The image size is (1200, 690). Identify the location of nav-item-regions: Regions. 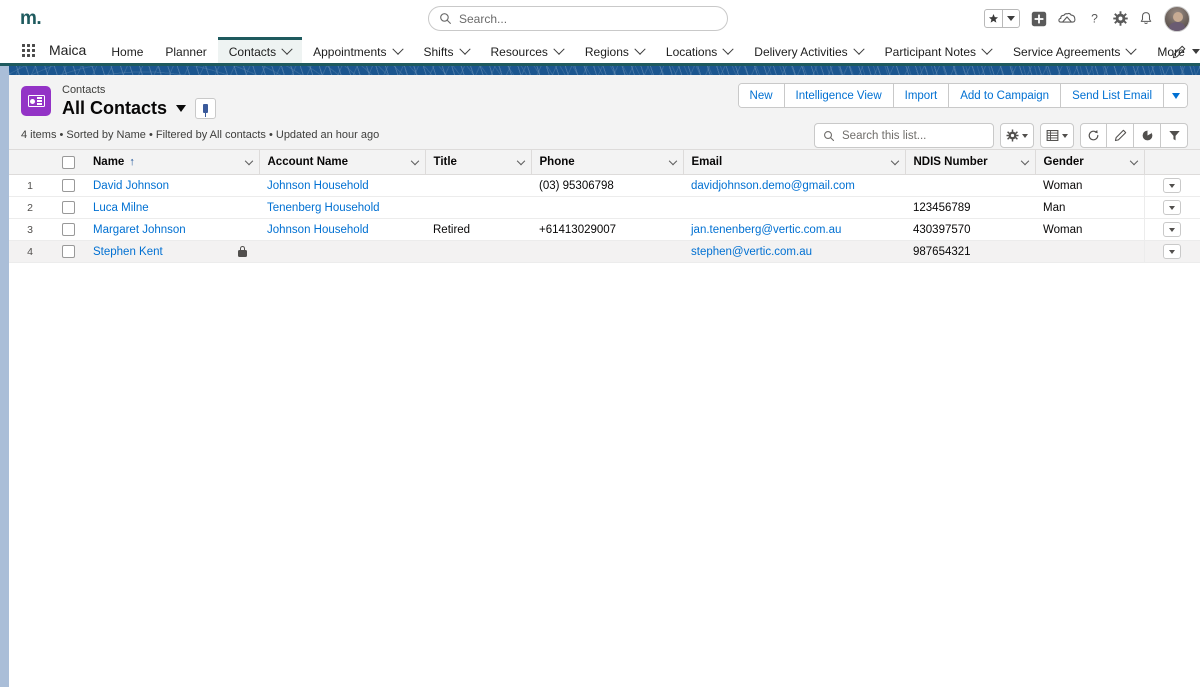
(614, 50).